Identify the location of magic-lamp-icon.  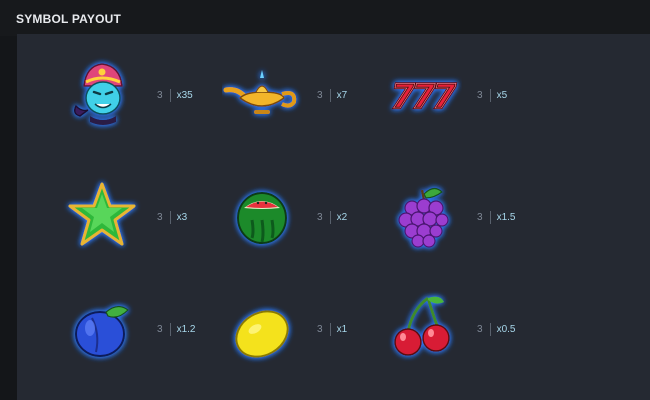
(262, 94).